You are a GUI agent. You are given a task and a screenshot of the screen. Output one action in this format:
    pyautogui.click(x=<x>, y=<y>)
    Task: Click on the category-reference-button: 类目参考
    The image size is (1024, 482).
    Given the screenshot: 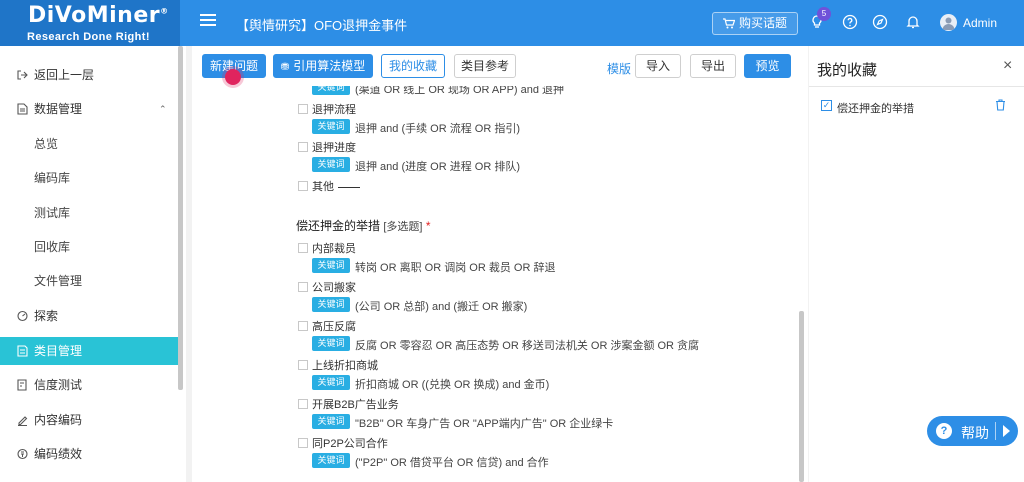 What is the action you would take?
    pyautogui.click(x=485, y=66)
    